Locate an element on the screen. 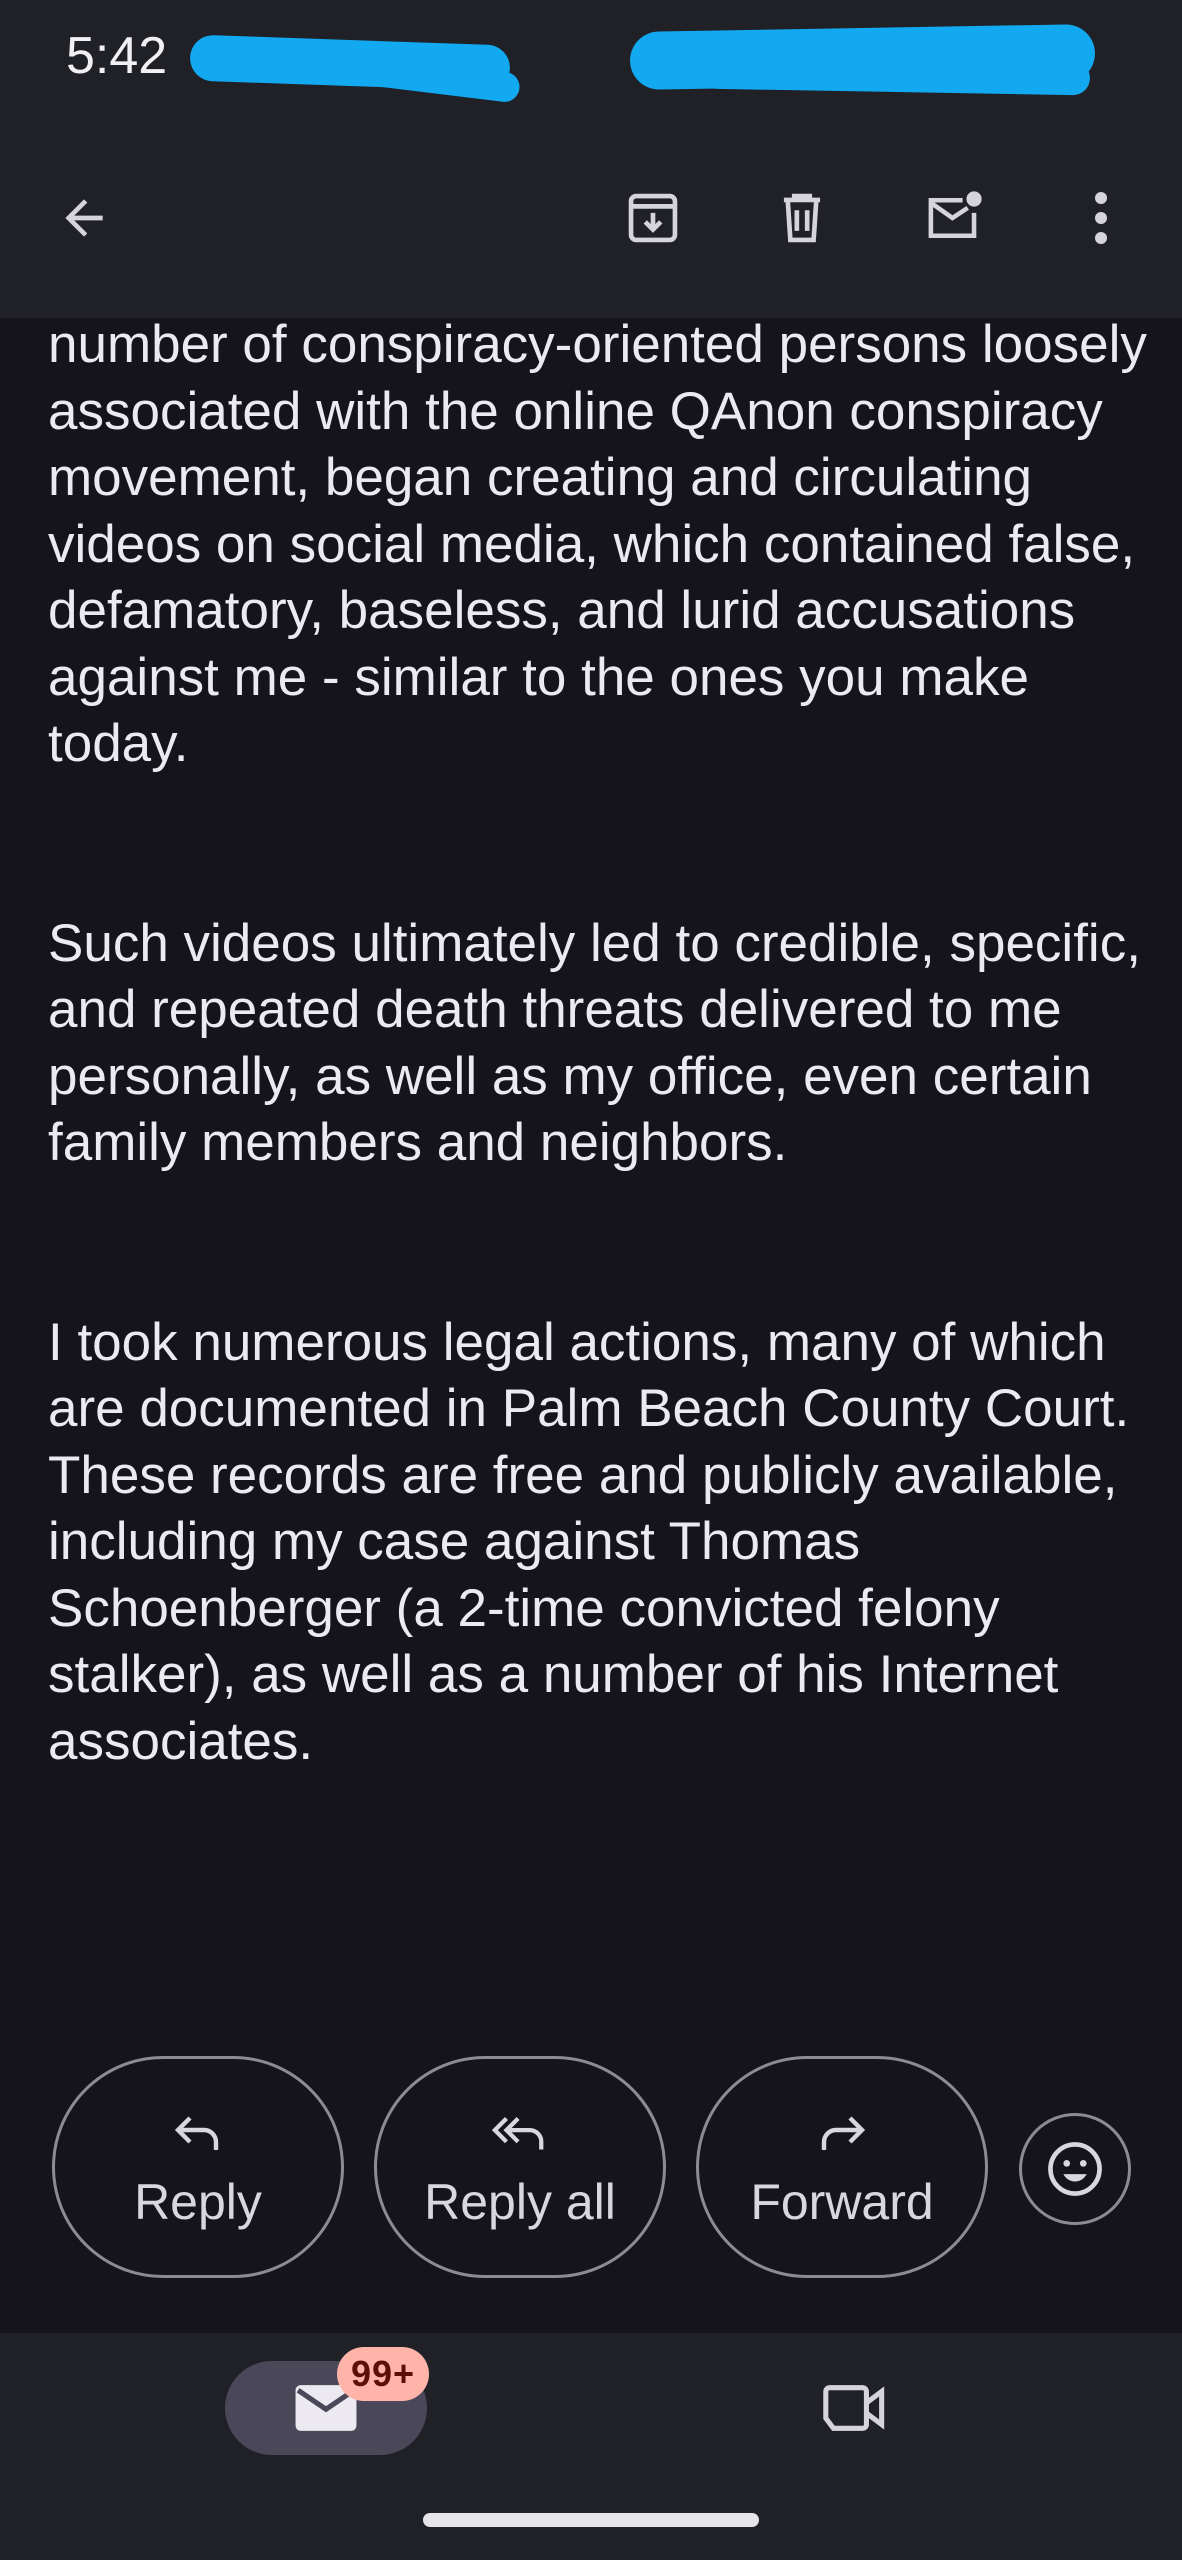 This screenshot has width=1182, height=2560. forward-icon is located at coordinates (842, 2134).